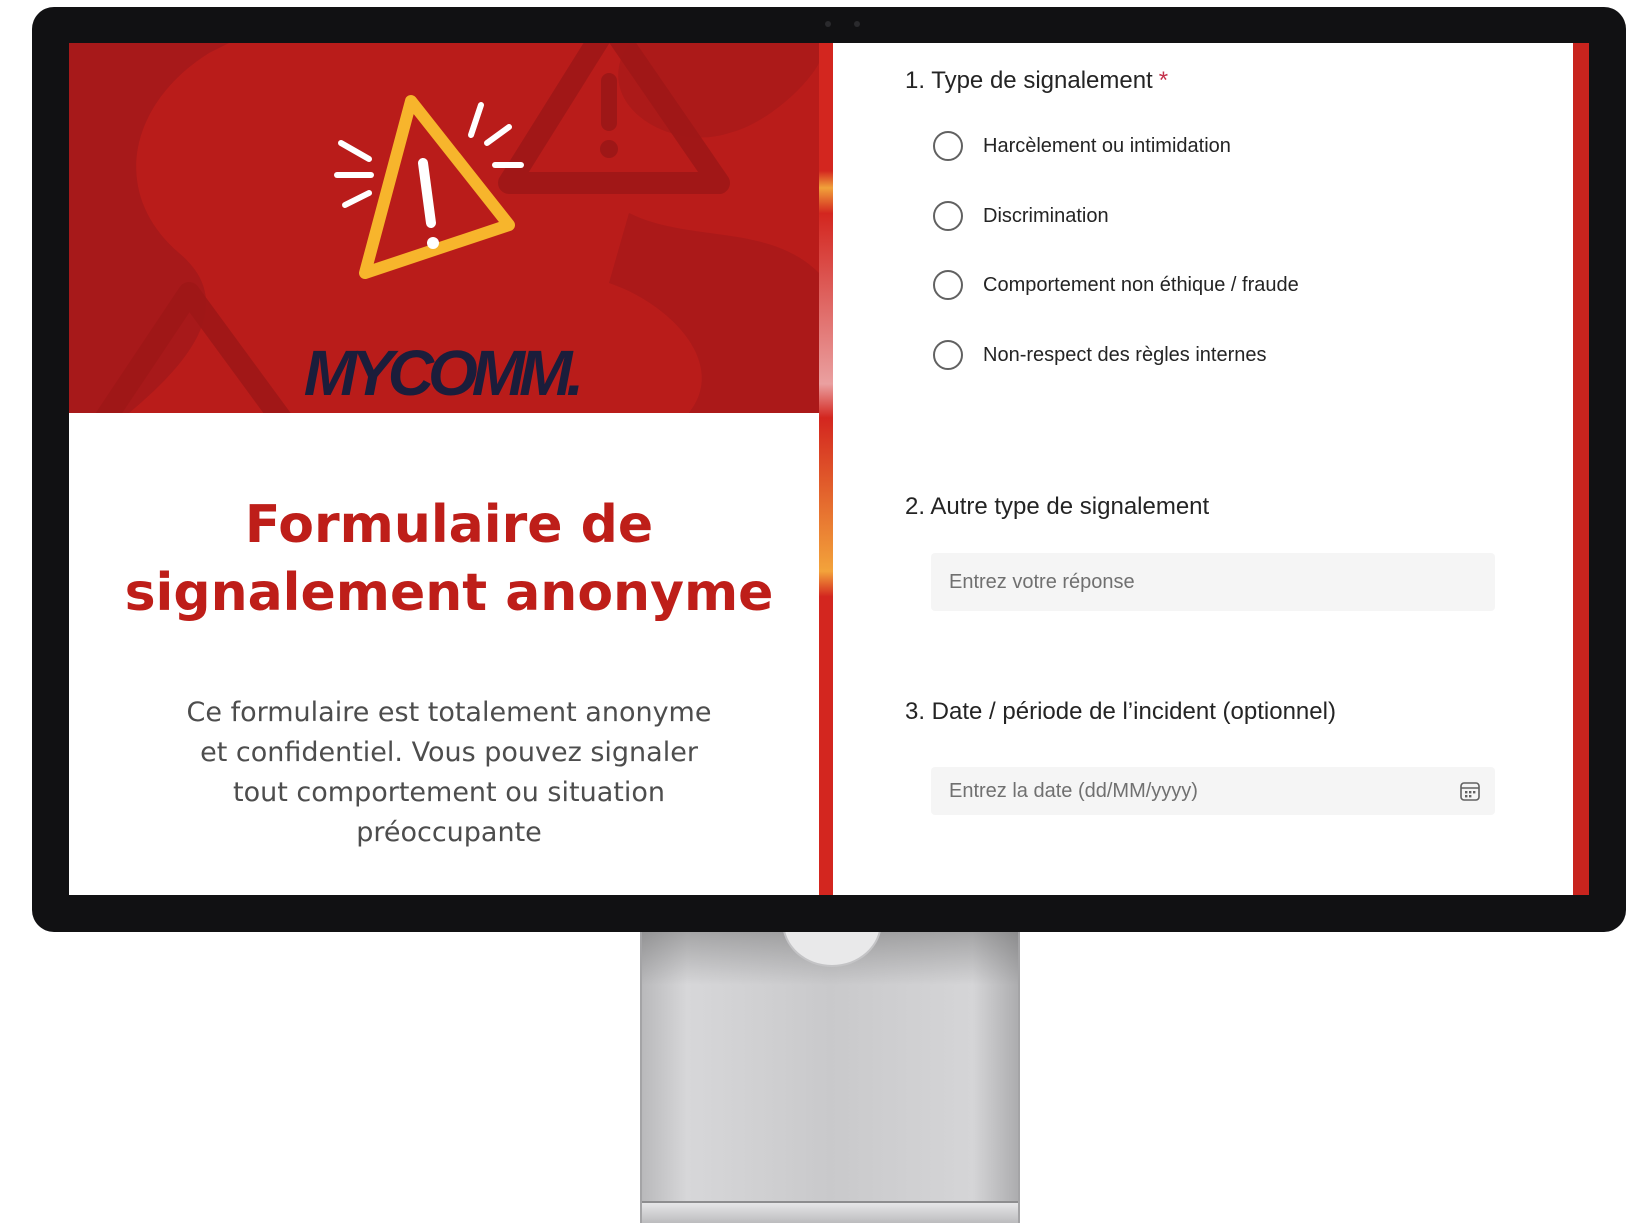  Describe the element at coordinates (444, 228) in the screenshot. I see `hero-banner: MYCOMM.` at that location.